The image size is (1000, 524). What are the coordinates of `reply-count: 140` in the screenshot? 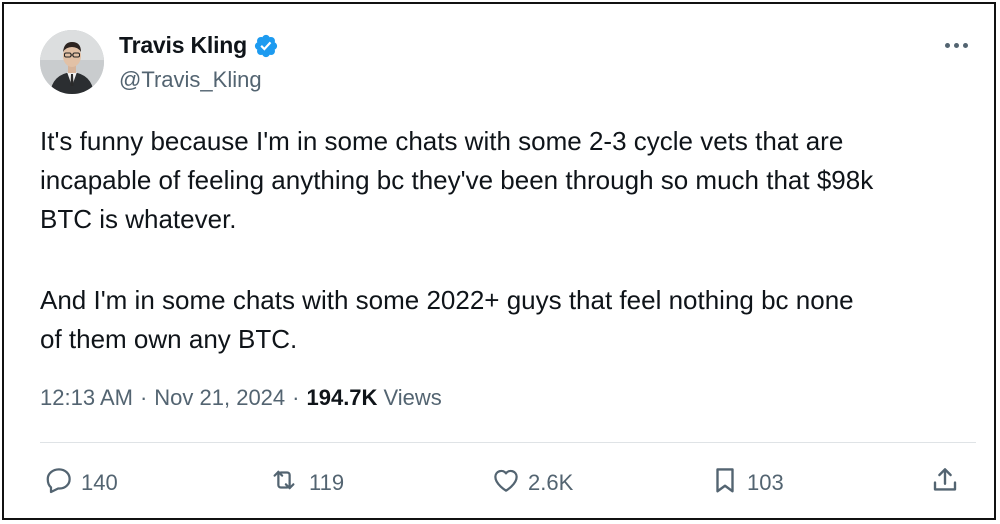 It's located at (99, 482).